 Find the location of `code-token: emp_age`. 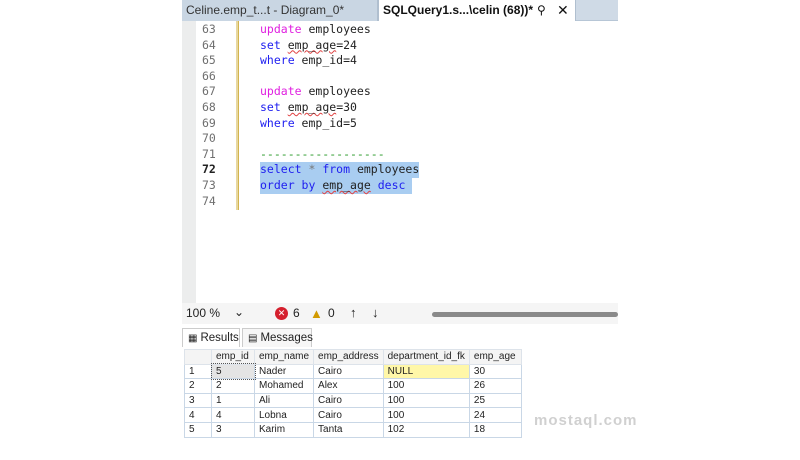

code-token: emp_age is located at coordinates (312, 44).